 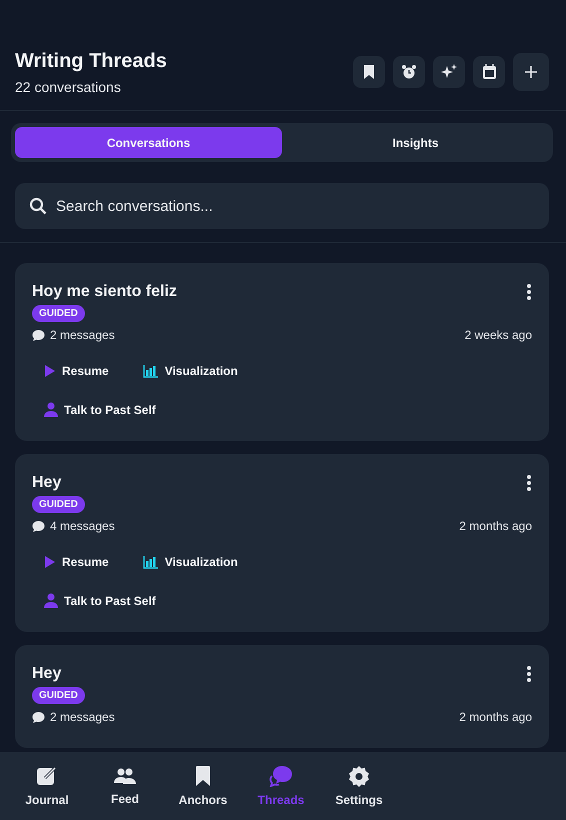 What do you see at coordinates (359, 776) in the screenshot?
I see `settings-icon` at bounding box center [359, 776].